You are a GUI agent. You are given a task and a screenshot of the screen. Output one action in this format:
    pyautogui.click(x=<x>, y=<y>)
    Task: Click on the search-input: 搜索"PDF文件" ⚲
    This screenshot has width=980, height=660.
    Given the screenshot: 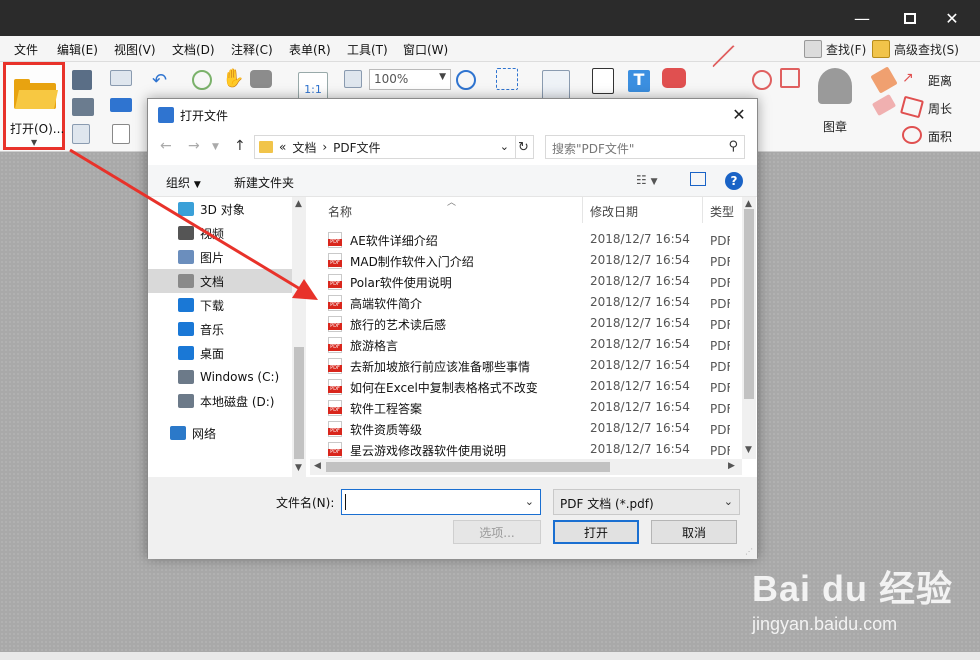 What is the action you would take?
    pyautogui.click(x=645, y=147)
    